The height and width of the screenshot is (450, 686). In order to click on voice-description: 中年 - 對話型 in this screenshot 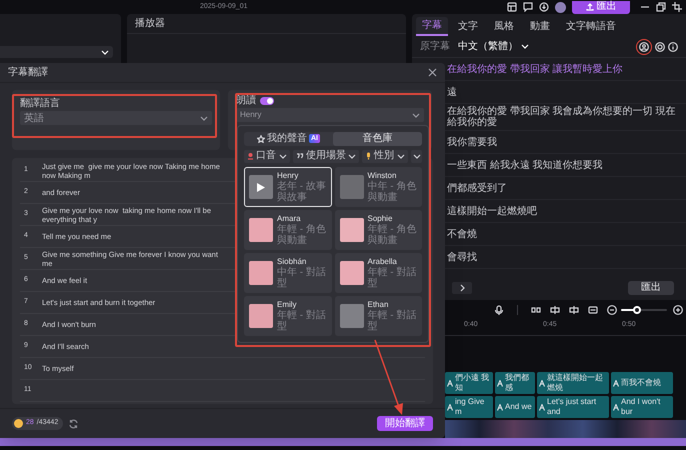, I will do `click(301, 278)`.